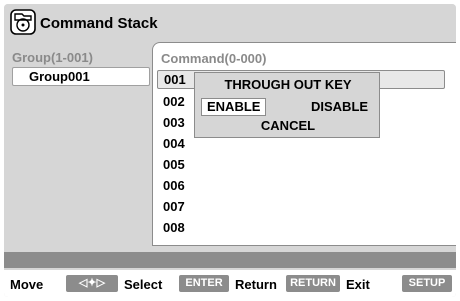  I want to click on command-row: 007, so click(174, 206).